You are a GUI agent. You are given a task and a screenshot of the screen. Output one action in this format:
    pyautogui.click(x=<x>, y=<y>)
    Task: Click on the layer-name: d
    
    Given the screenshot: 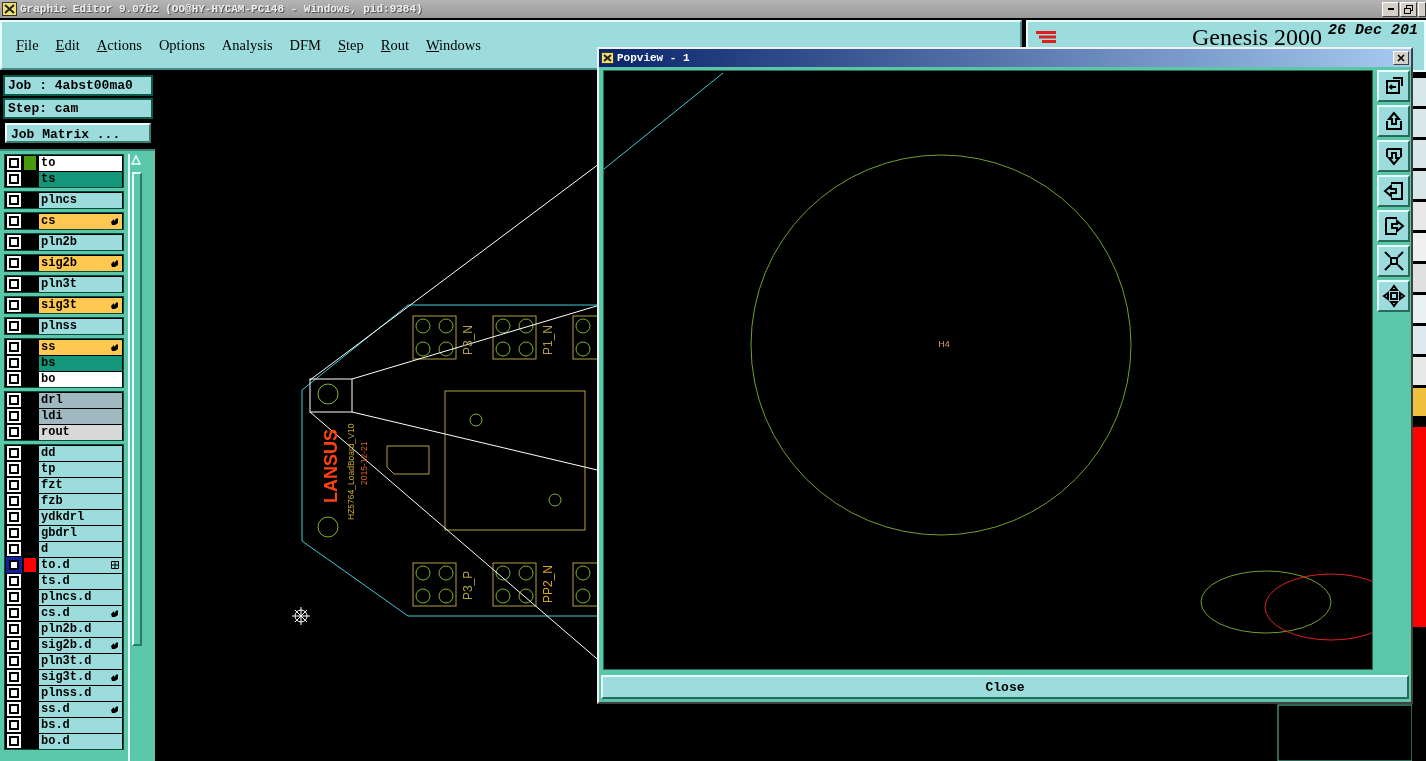 What is the action you would take?
    pyautogui.click(x=80, y=549)
    